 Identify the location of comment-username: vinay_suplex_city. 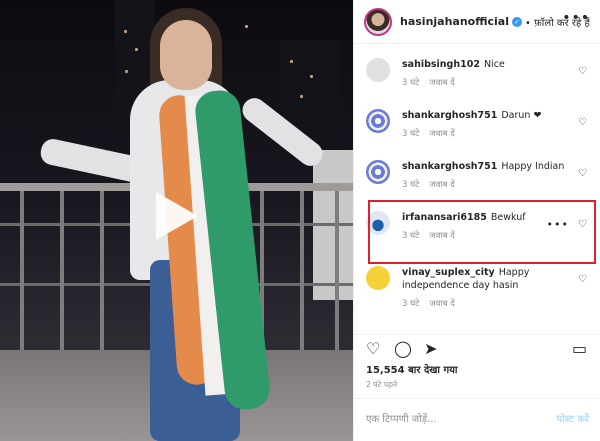
(448, 272).